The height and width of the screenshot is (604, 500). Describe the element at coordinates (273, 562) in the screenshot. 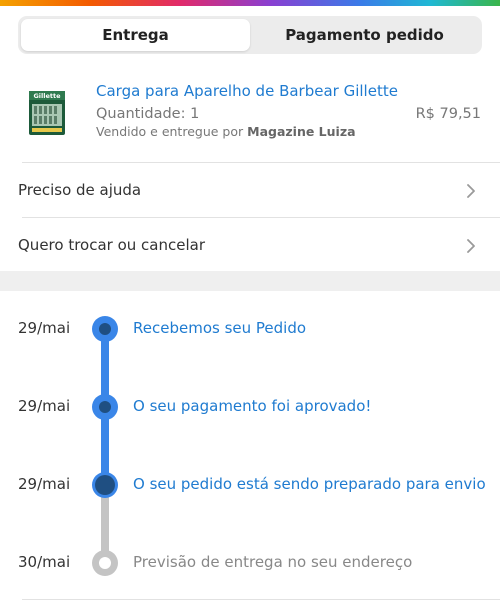

I see `timeline-step-text: Previsão de entrega no seu endereço` at that location.